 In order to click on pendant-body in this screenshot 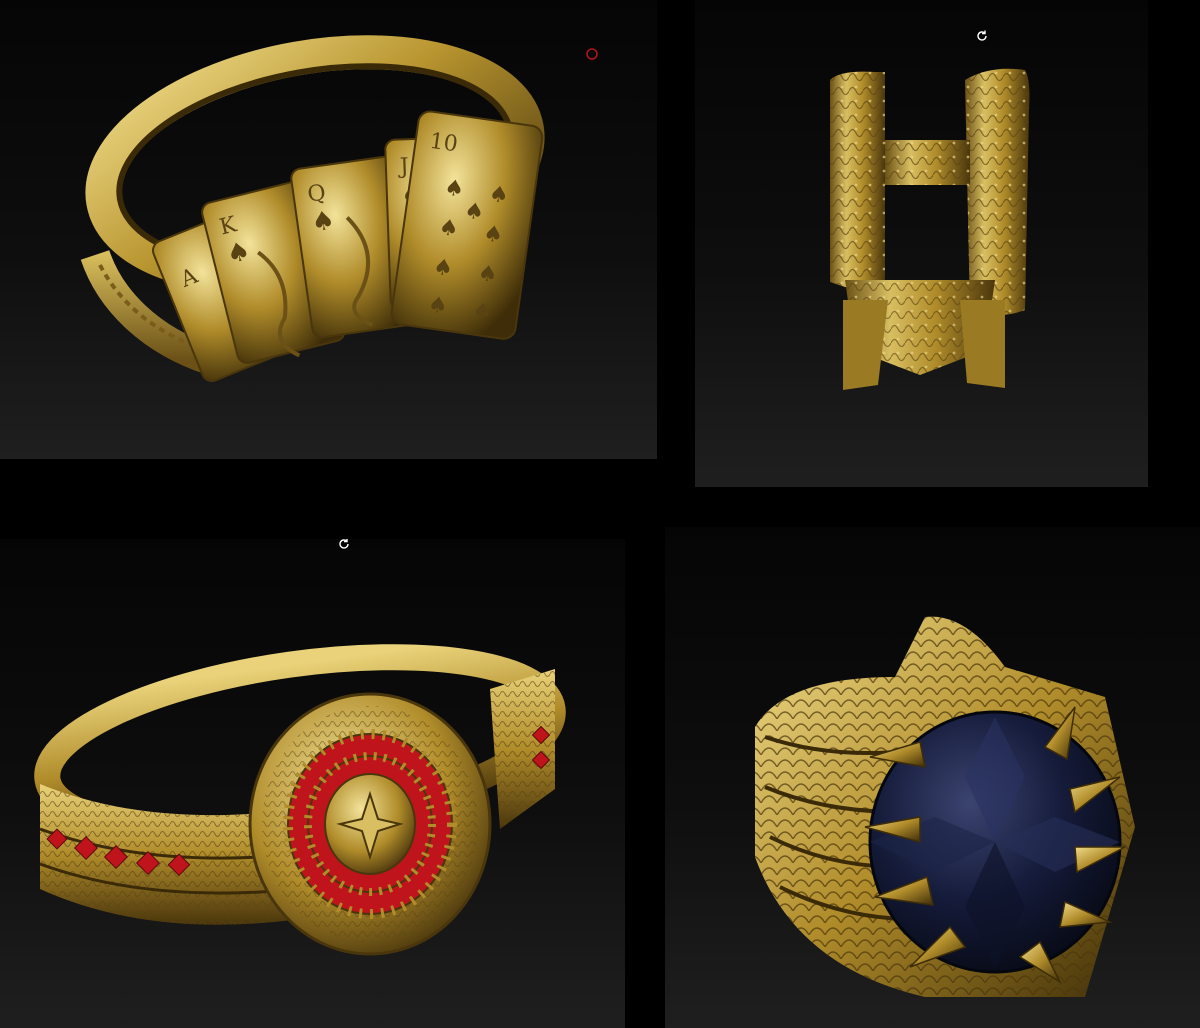, I will do `click(930, 229)`.